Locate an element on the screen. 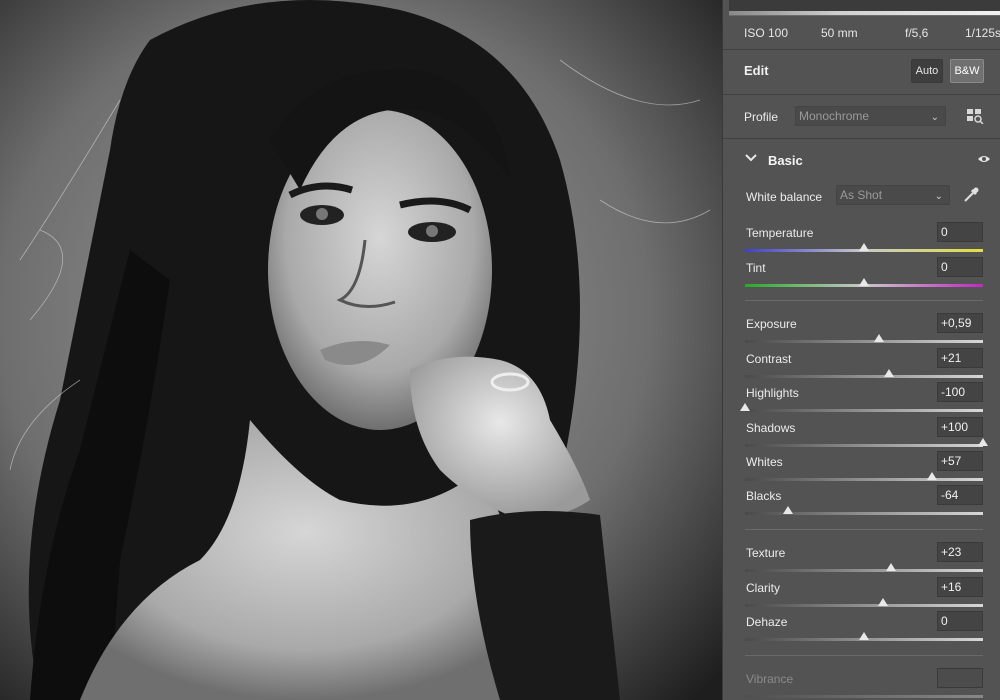 The width and height of the screenshot is (1000, 700). white-balance-label: White balance is located at coordinates (784, 197).